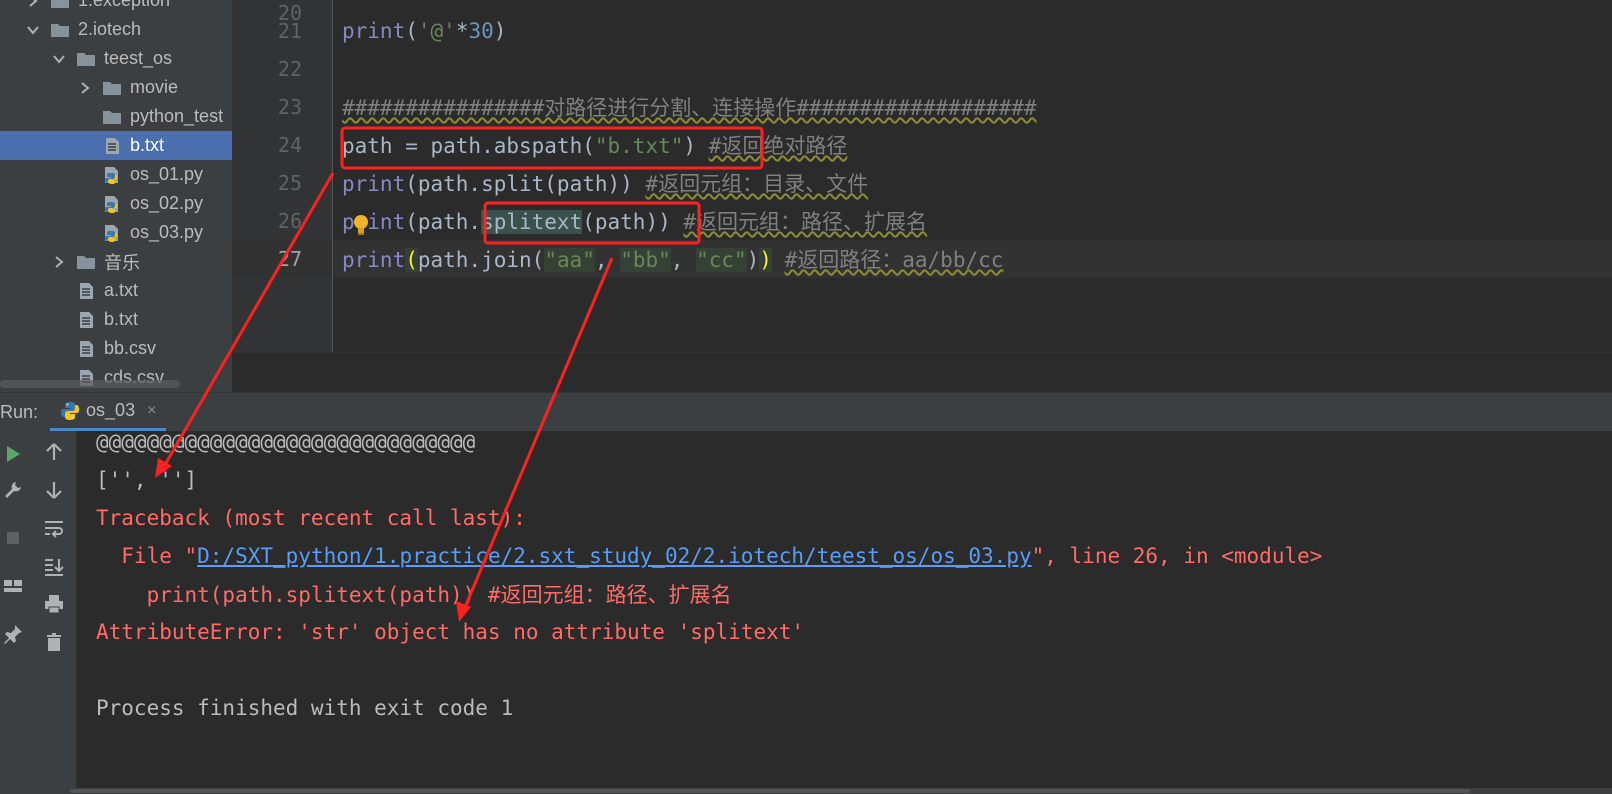 Image resolution: width=1612 pixels, height=794 pixels. Describe the element at coordinates (90, 384) in the screenshot. I see `sidebar-scrollbar` at that location.